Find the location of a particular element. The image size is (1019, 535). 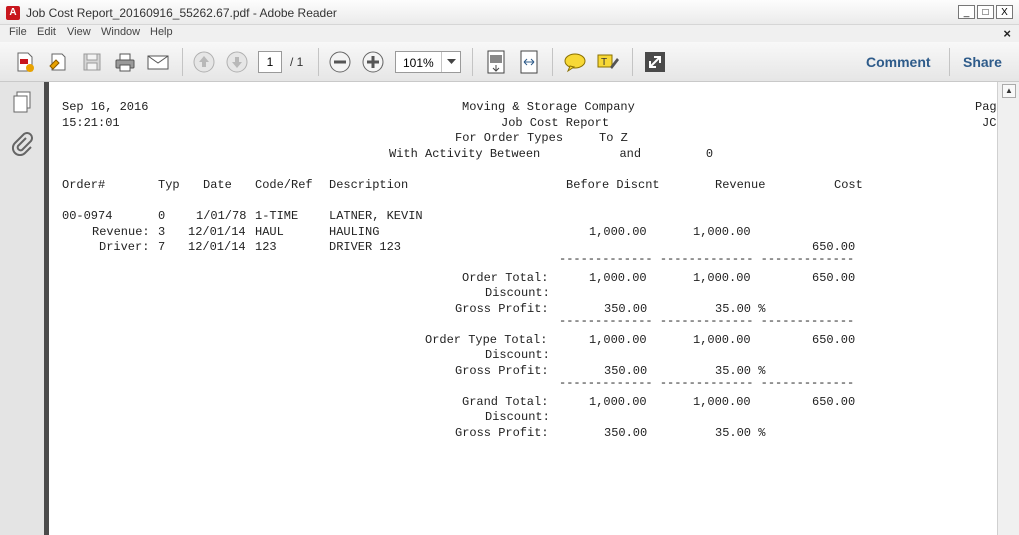

order-description: LATNER, KEVIN is located at coordinates (376, 216).